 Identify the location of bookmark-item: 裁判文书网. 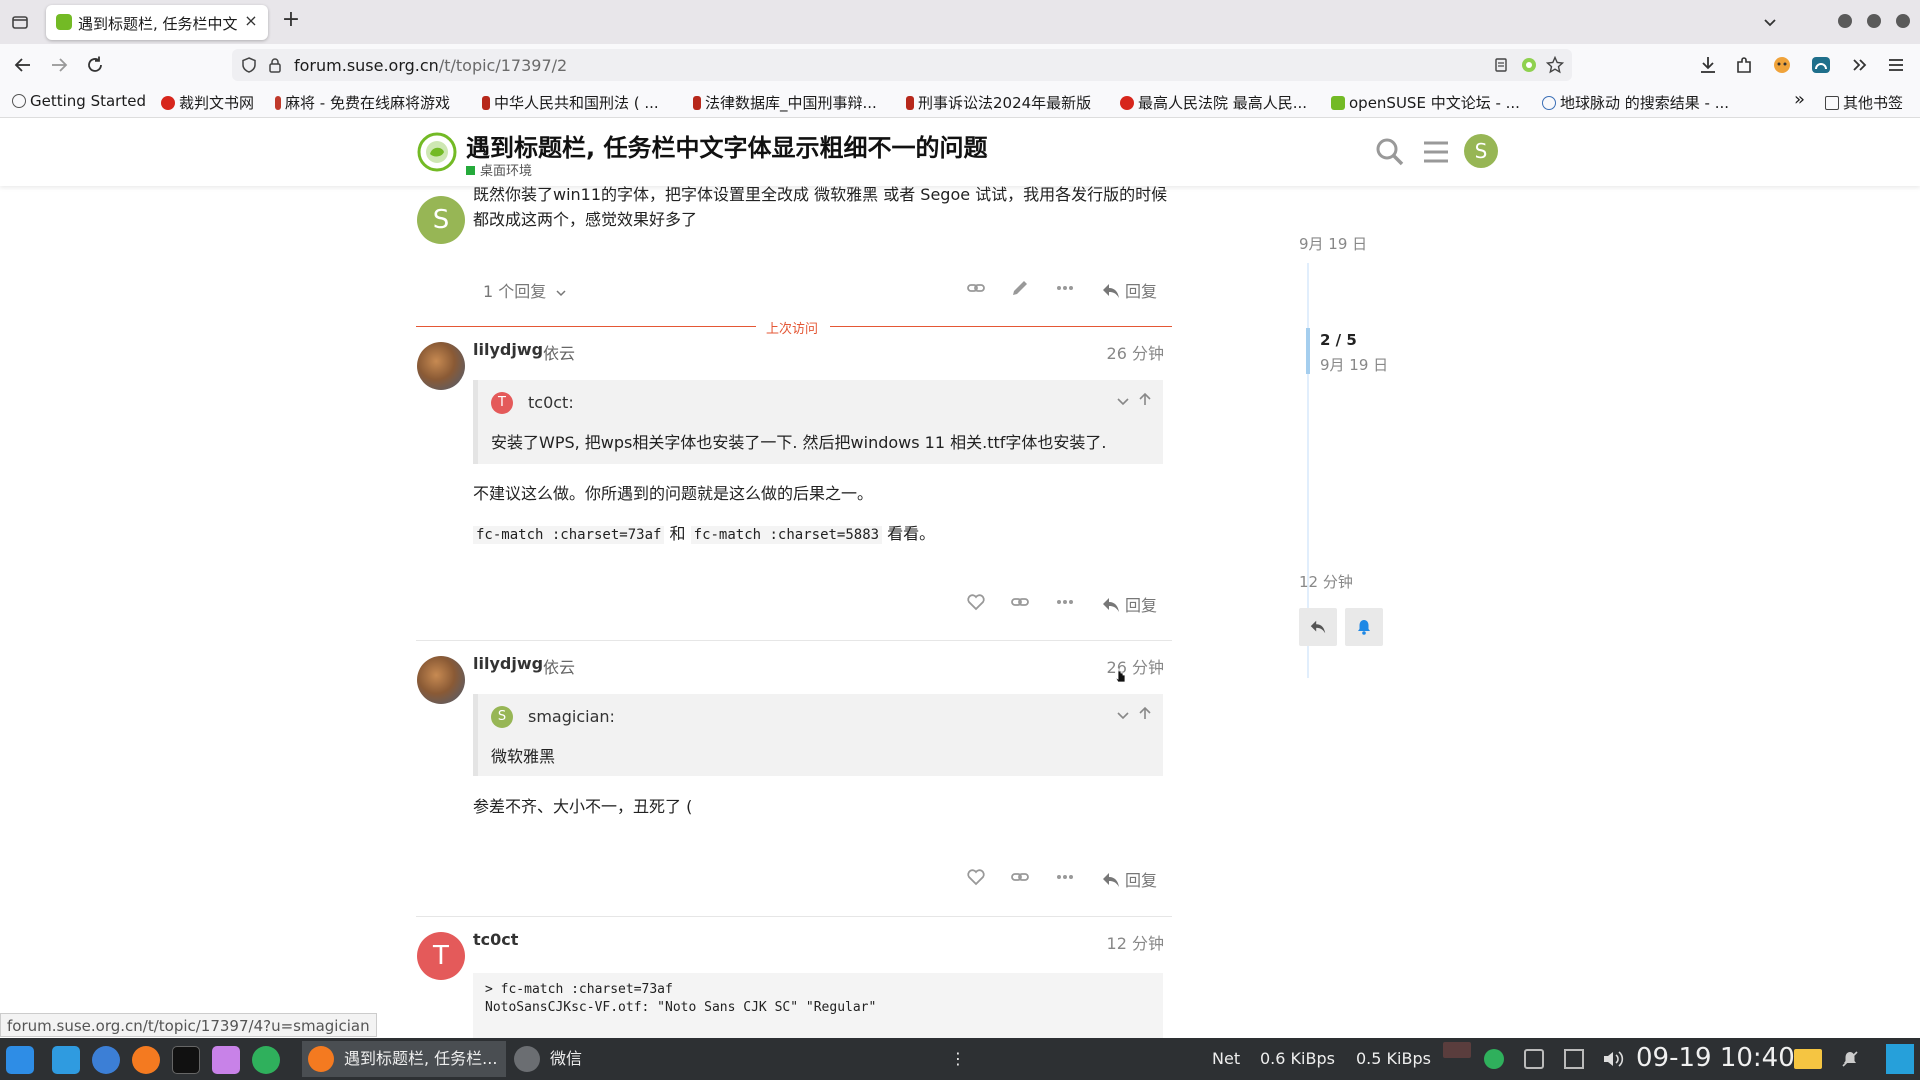
(207, 102).